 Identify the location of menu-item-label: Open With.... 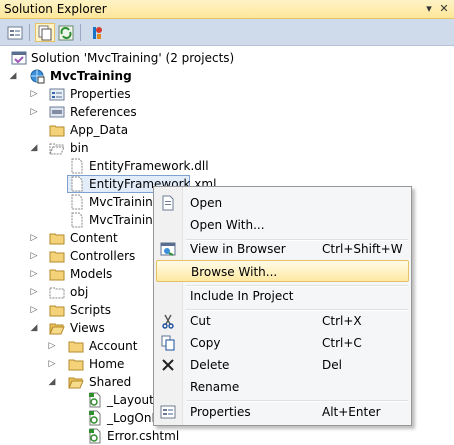
(227, 225).